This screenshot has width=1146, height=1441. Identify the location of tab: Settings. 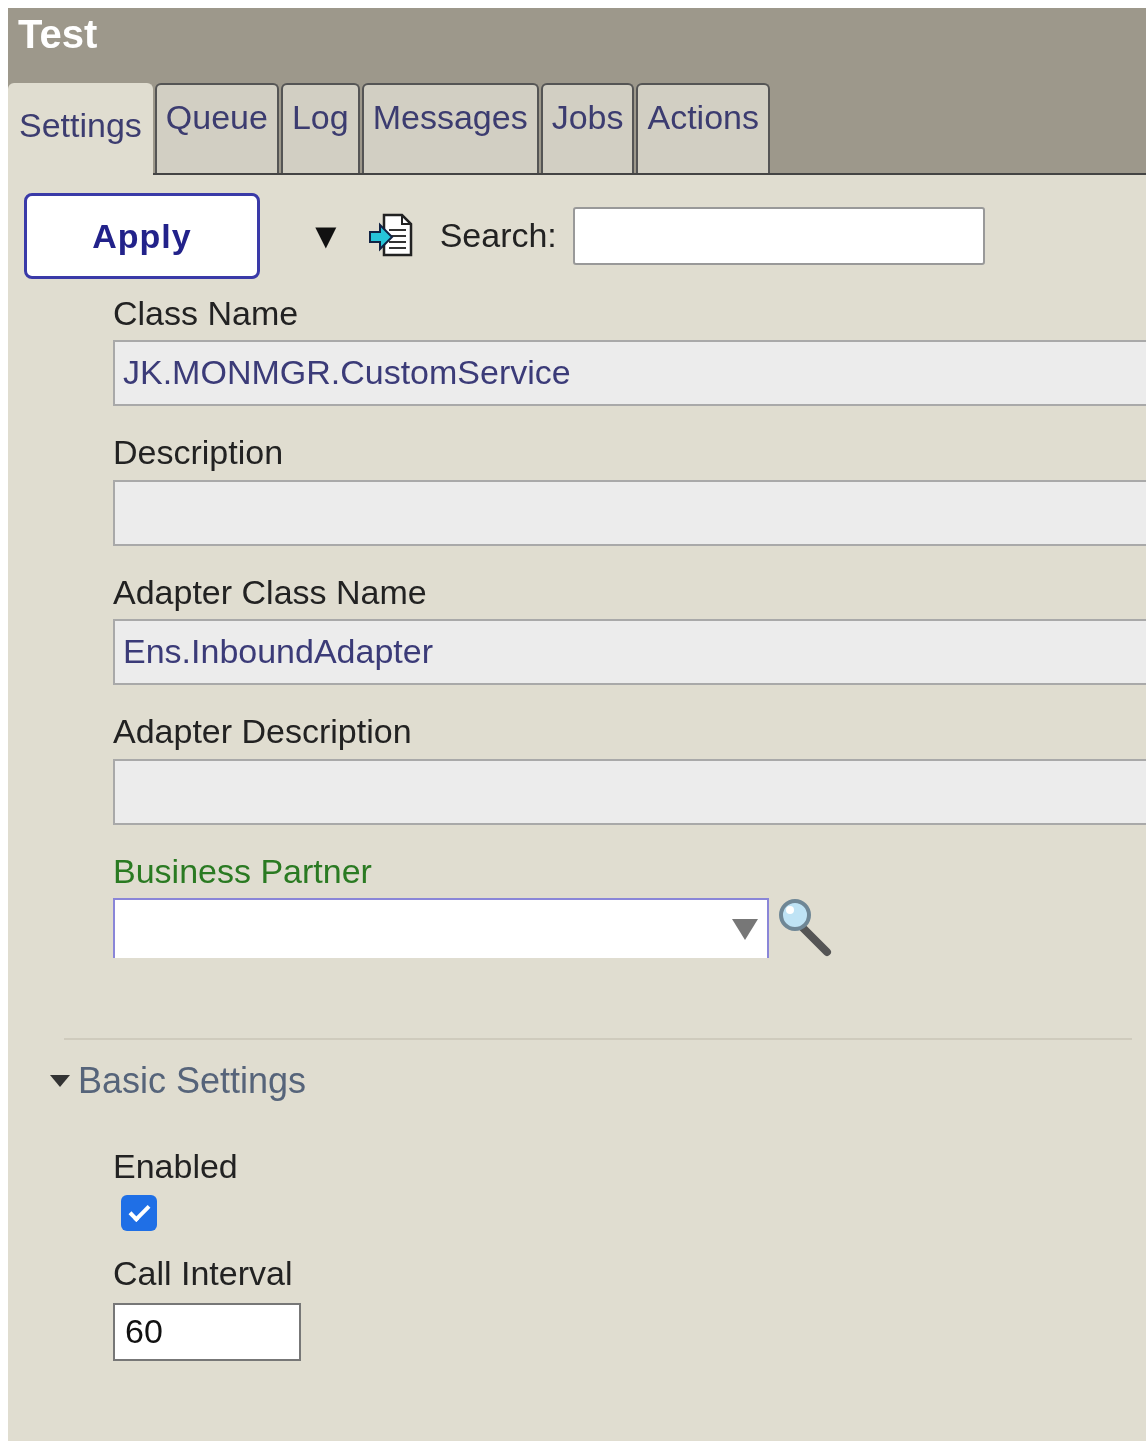
(80, 129).